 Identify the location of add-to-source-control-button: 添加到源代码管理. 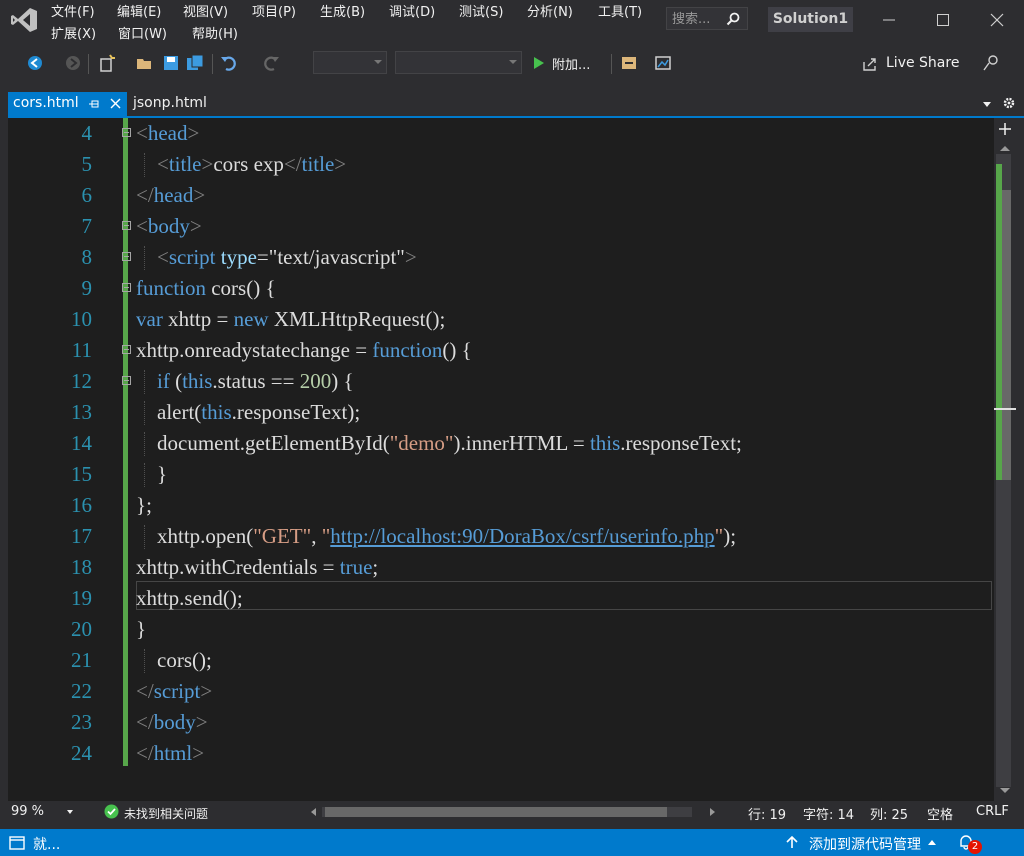
(863, 842).